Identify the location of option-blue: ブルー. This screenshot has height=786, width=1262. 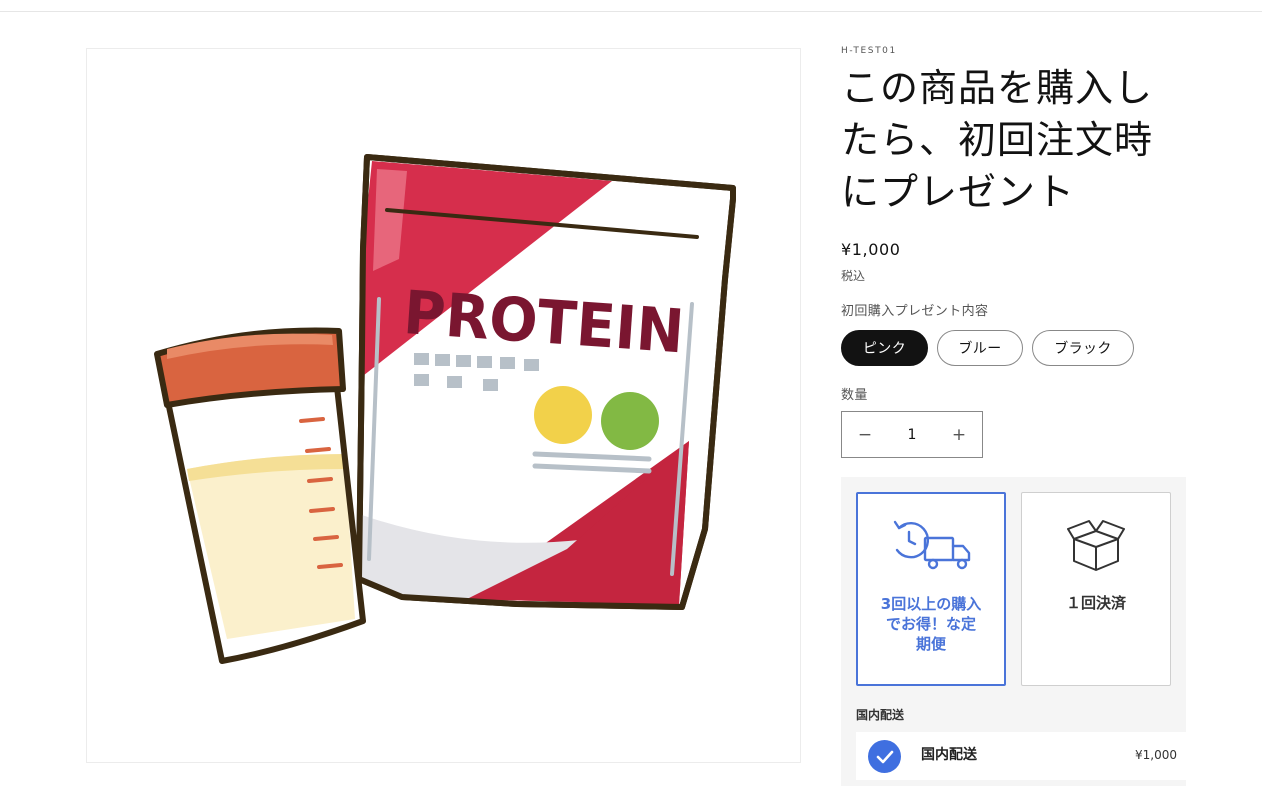
(980, 348).